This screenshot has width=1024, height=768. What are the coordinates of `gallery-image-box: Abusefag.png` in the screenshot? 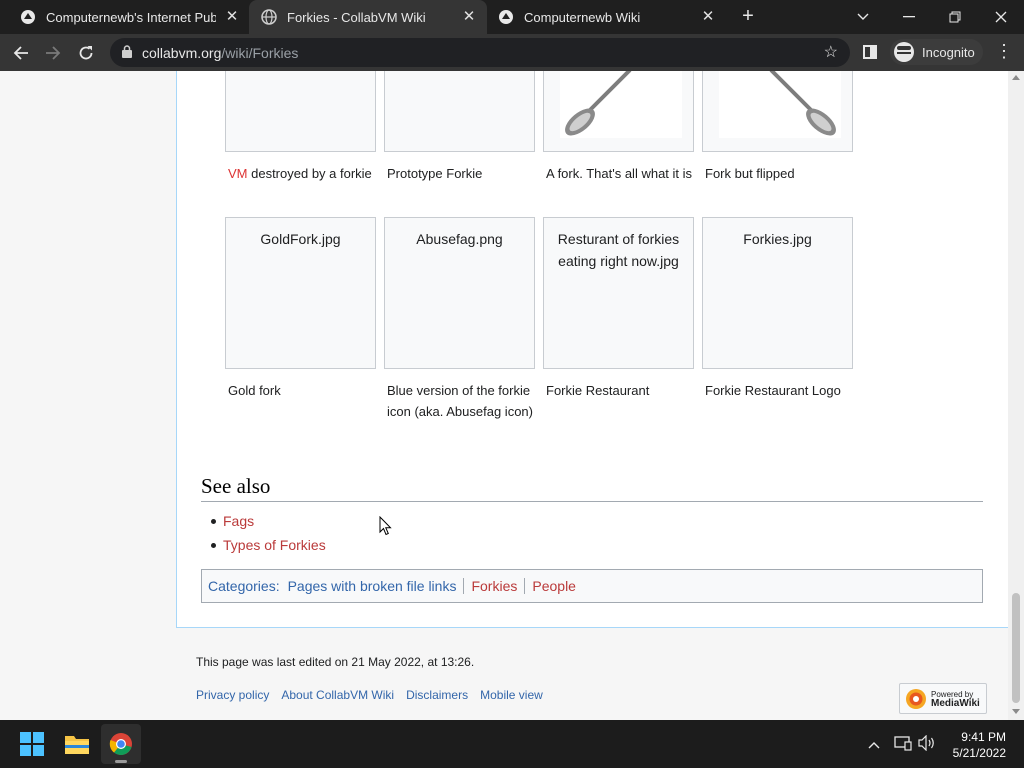 It's located at (459, 293).